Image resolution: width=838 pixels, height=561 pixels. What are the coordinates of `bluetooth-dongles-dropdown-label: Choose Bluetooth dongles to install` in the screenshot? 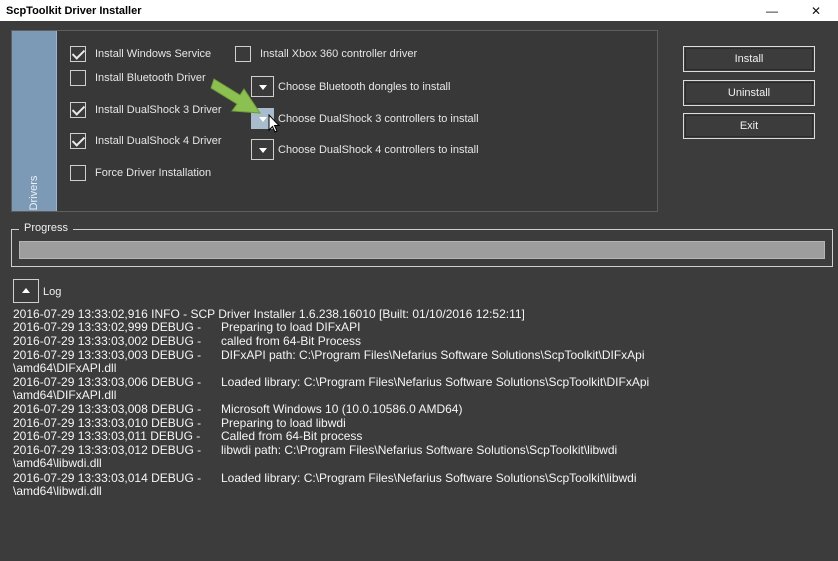 It's located at (364, 86).